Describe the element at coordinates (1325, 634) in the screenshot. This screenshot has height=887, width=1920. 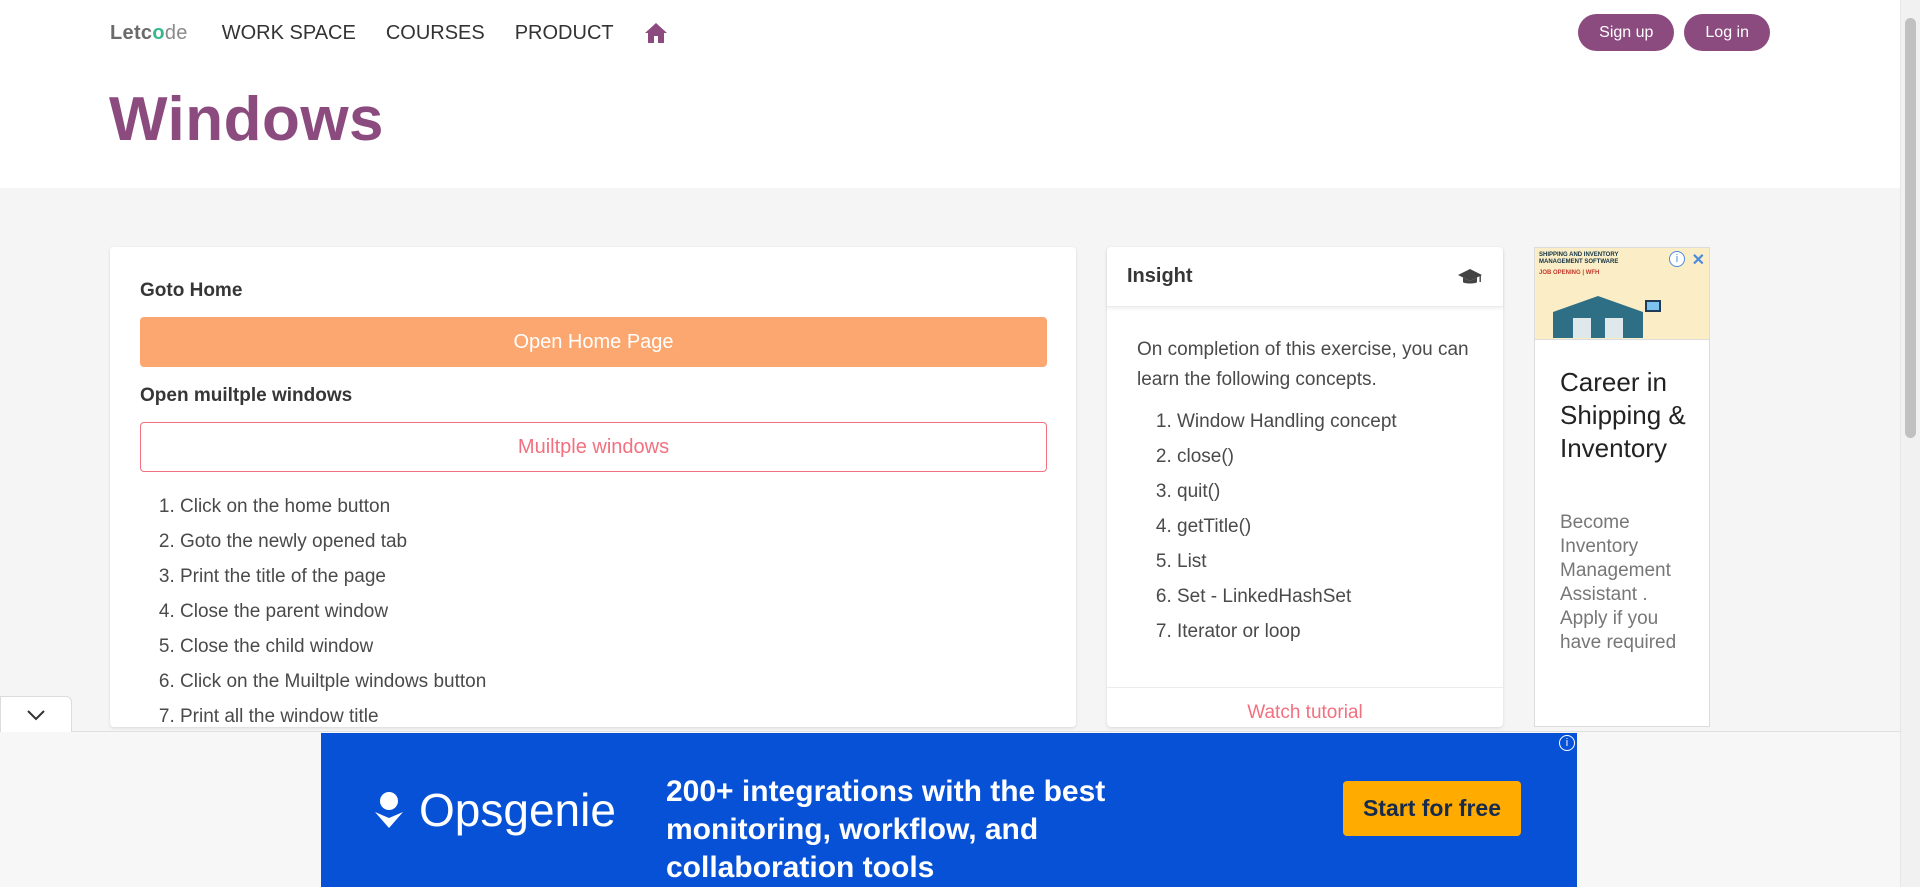
I see `list-item: Iterator or loop` at that location.